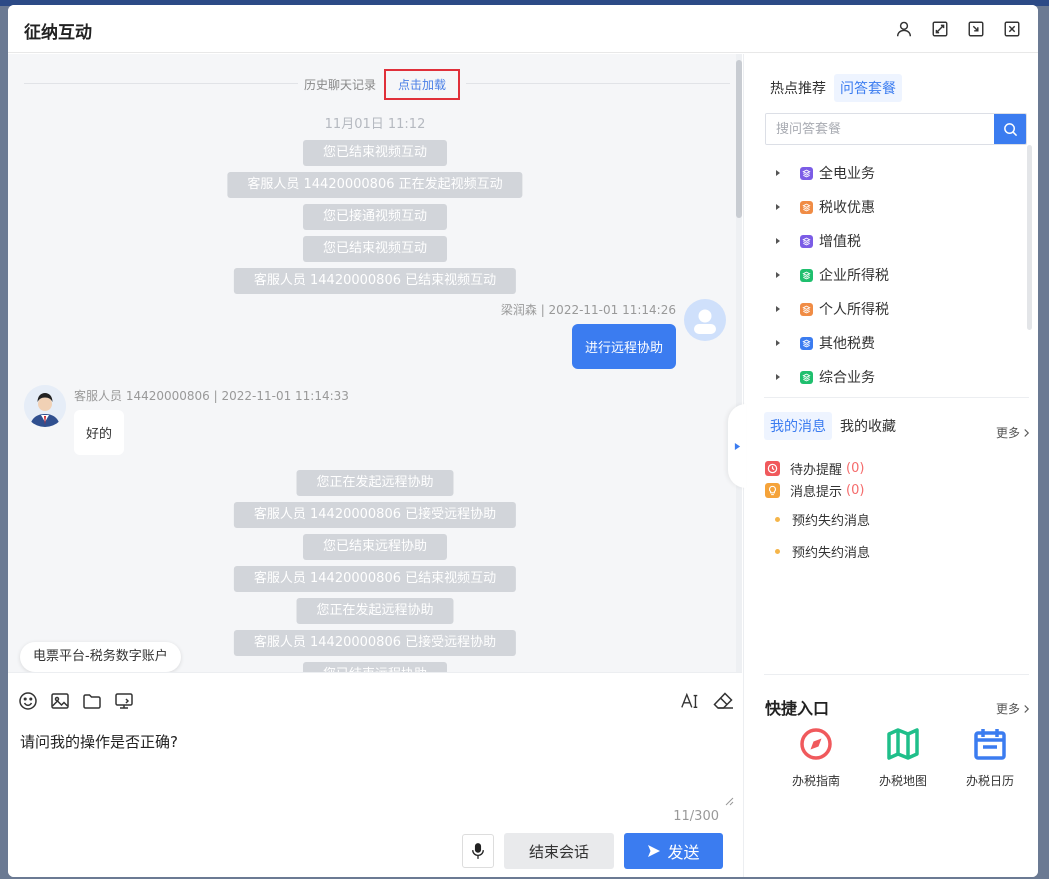 The width and height of the screenshot is (1049, 879). Describe the element at coordinates (1013, 708) in the screenshot. I see `quick-more-link: 更多` at that location.